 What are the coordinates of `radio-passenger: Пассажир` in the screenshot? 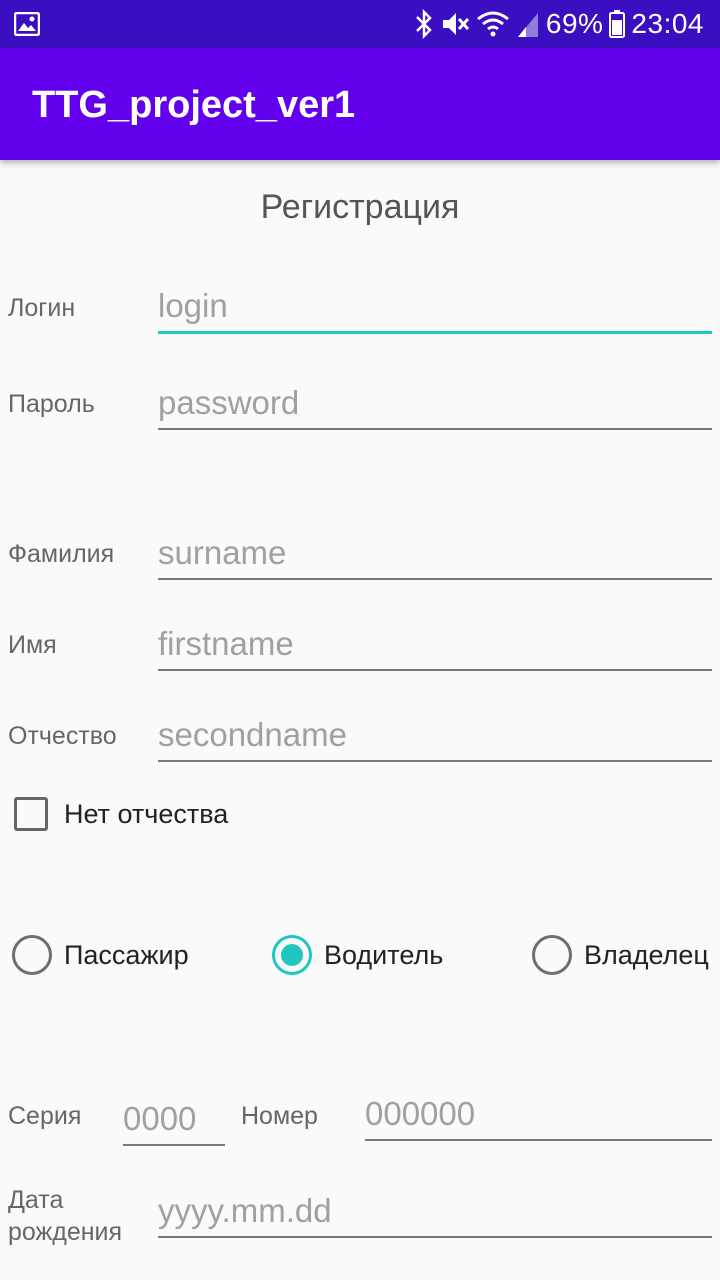 It's located at (100, 955).